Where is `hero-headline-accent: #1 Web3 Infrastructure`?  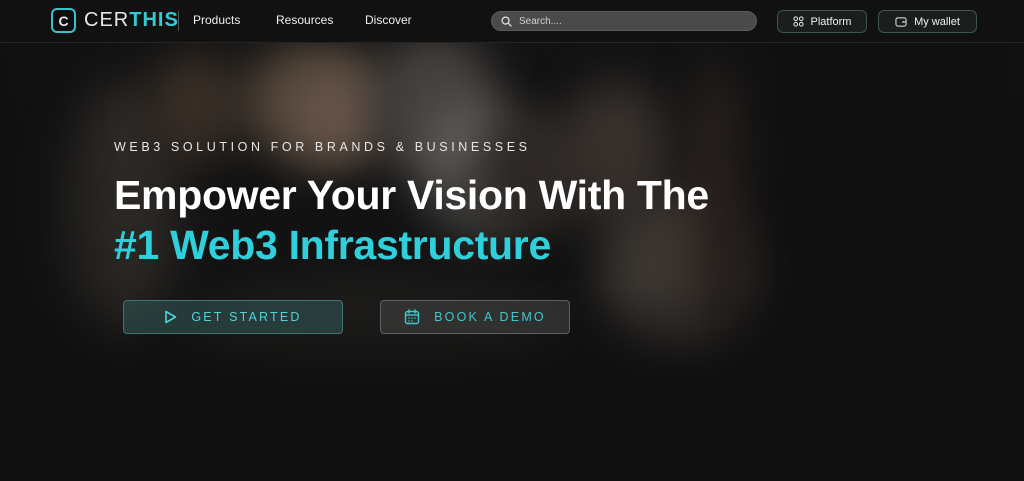
hero-headline-accent: #1 Web3 Infrastructure is located at coordinates (332, 245).